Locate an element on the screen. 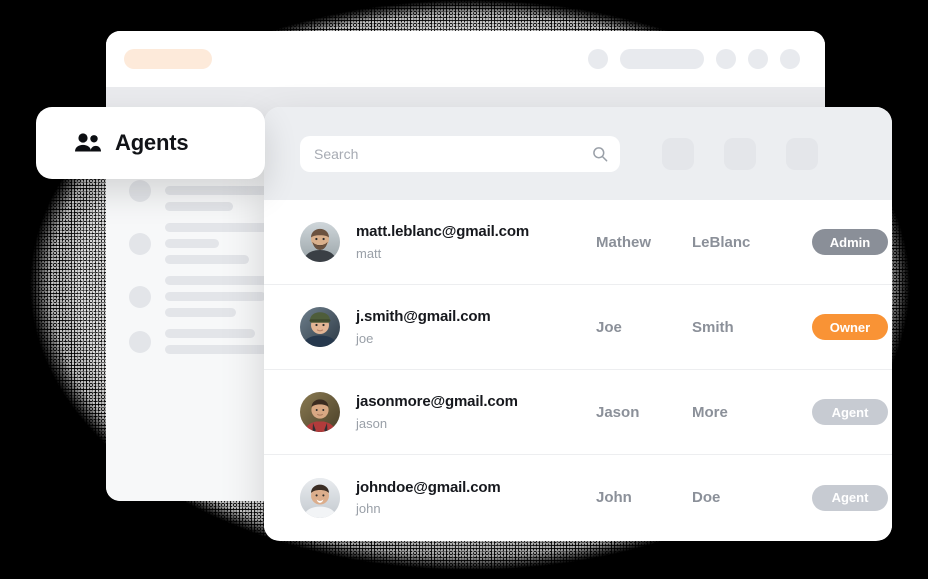  agent-handle: joe is located at coordinates (365, 338).